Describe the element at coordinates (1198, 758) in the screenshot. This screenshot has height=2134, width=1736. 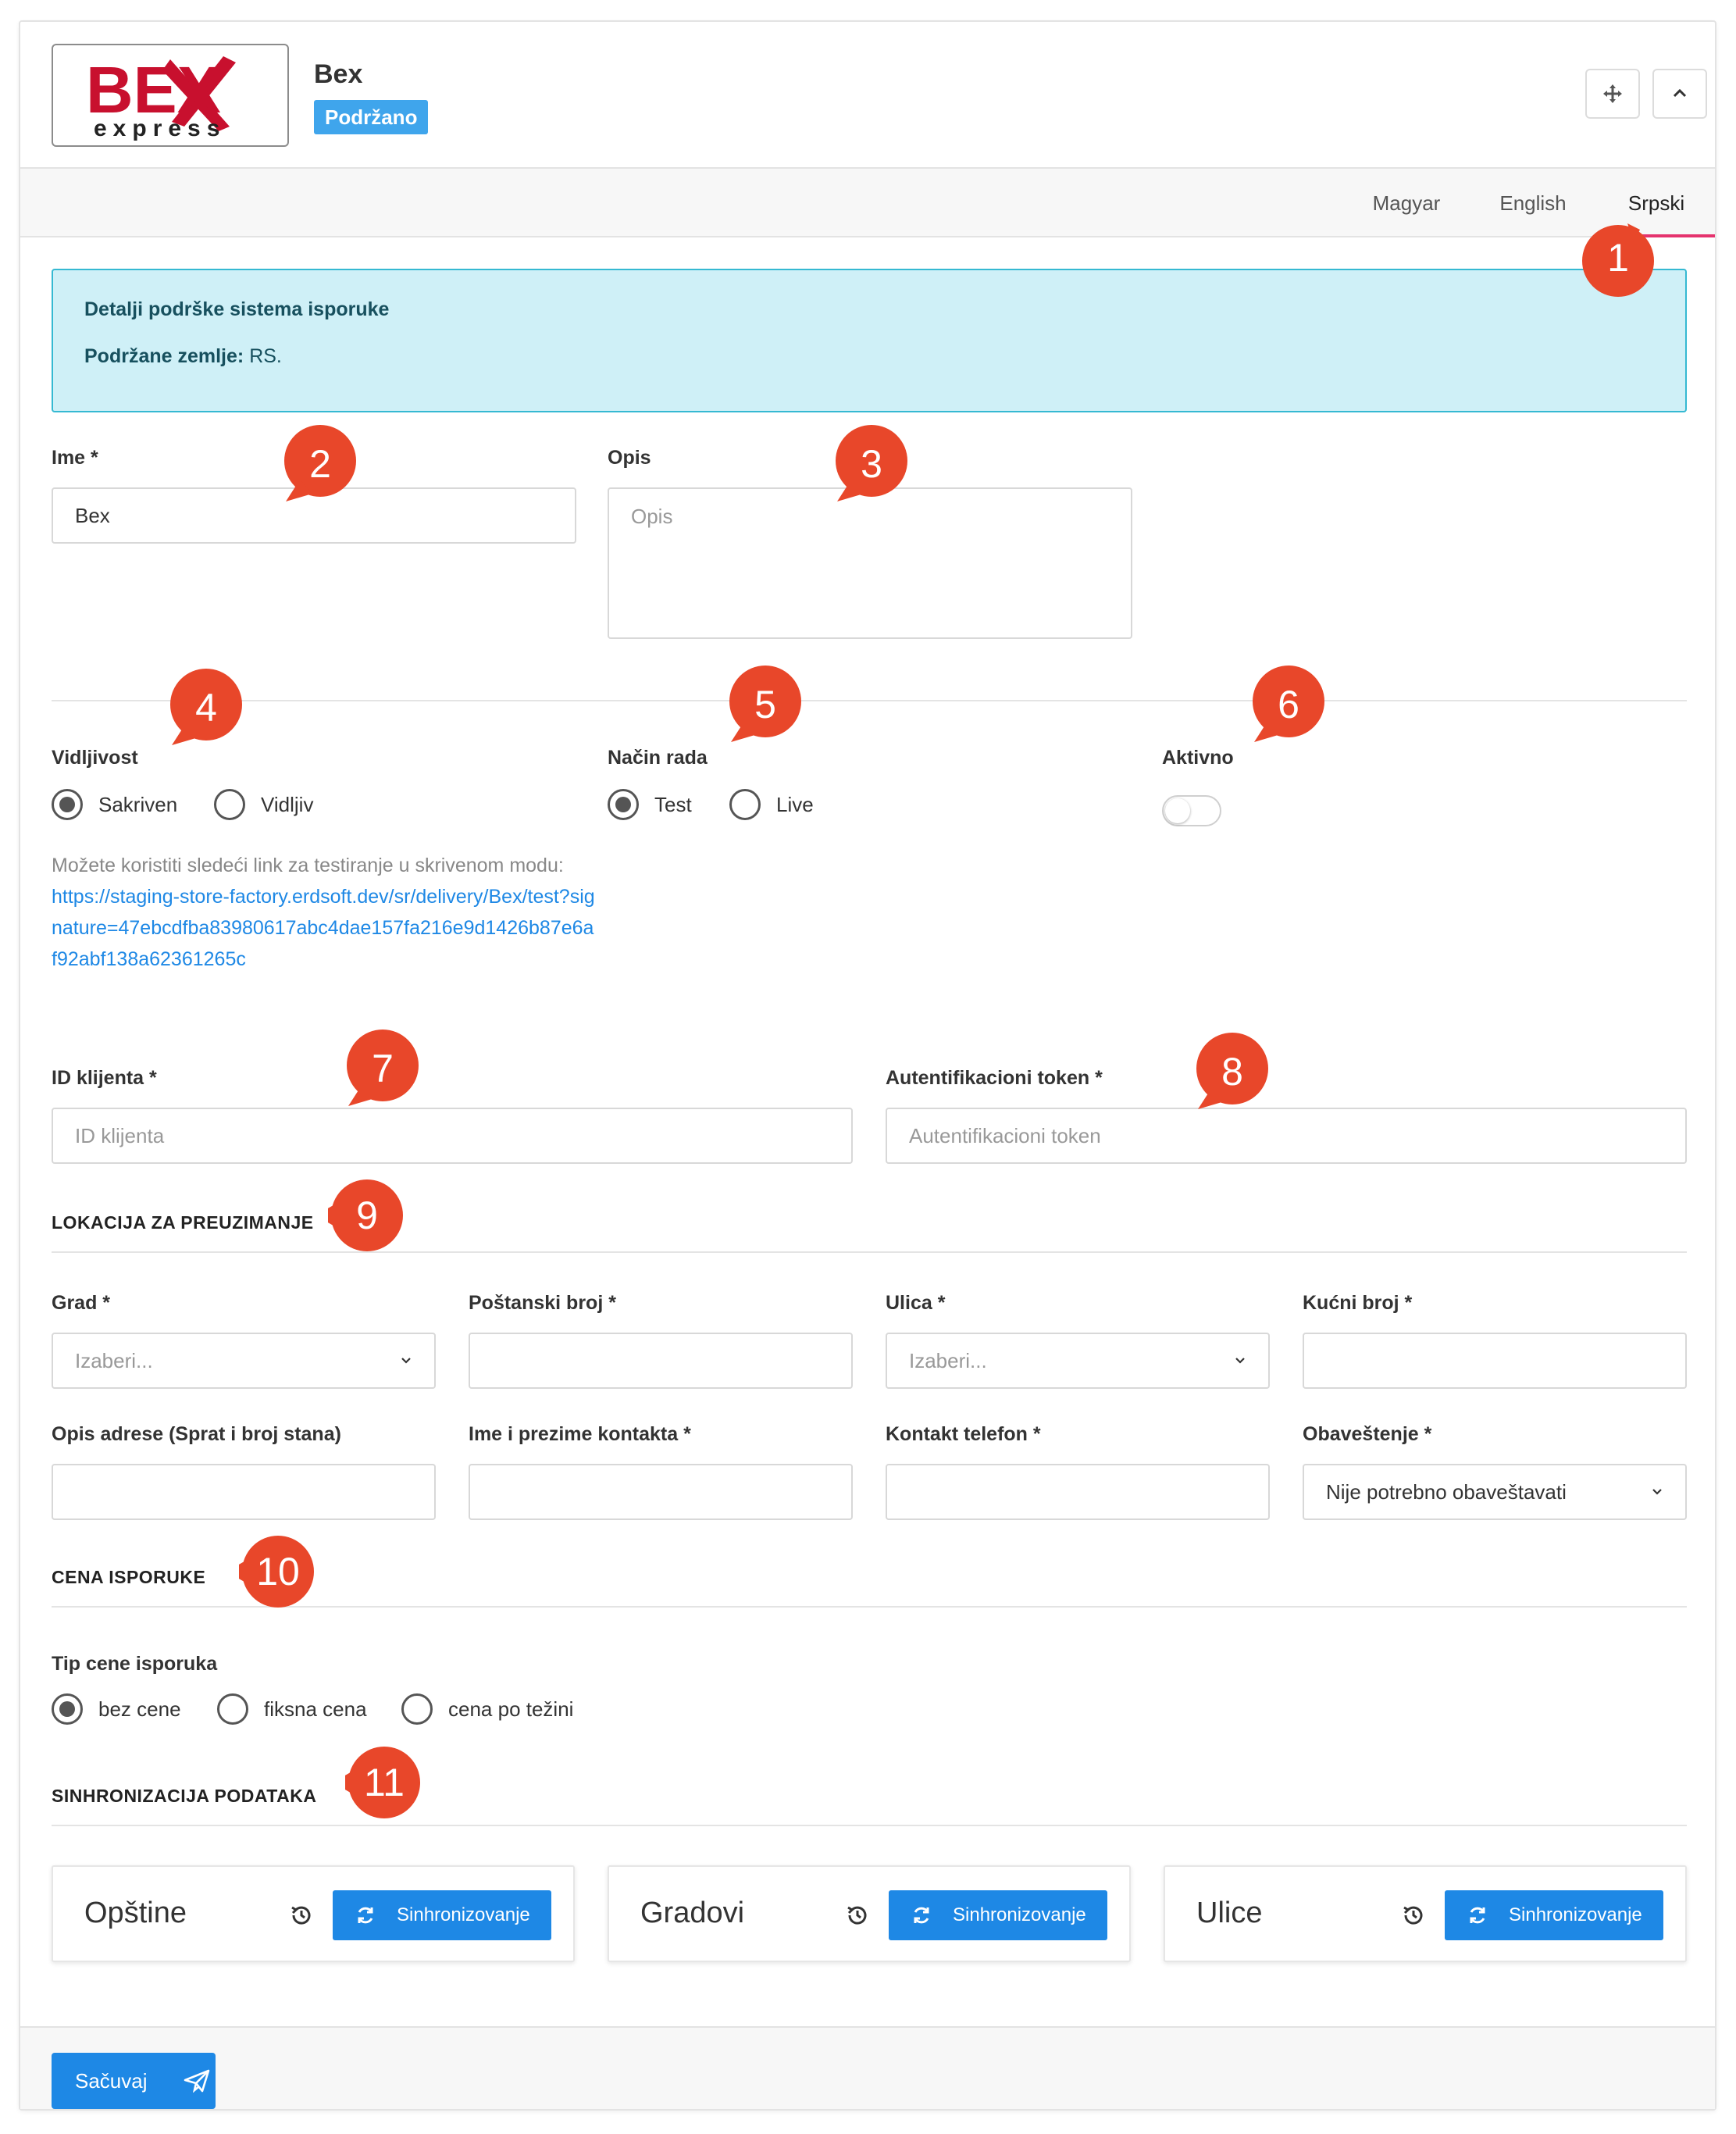
I see `active-label: Aktivno` at that location.